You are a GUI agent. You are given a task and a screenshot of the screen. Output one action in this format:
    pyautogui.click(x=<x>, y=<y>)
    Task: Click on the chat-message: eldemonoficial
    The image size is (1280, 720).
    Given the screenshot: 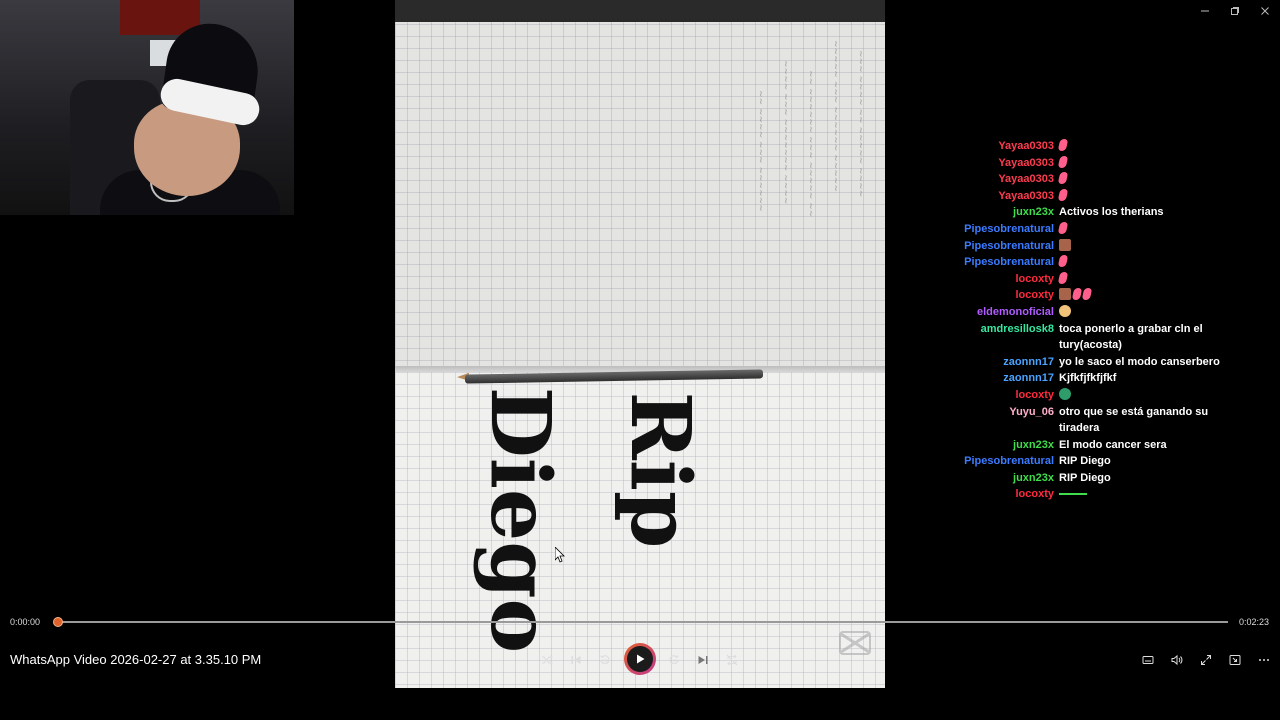 What is the action you would take?
    pyautogui.click(x=1085, y=312)
    